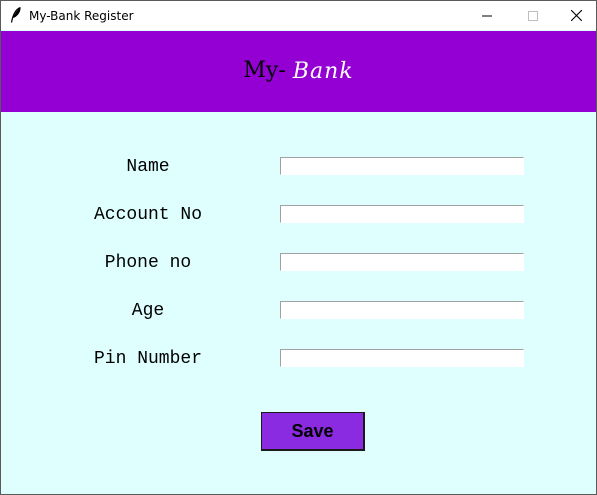 The width and height of the screenshot is (597, 495). Describe the element at coordinates (402, 262) in the screenshot. I see `phone-no-field` at that location.